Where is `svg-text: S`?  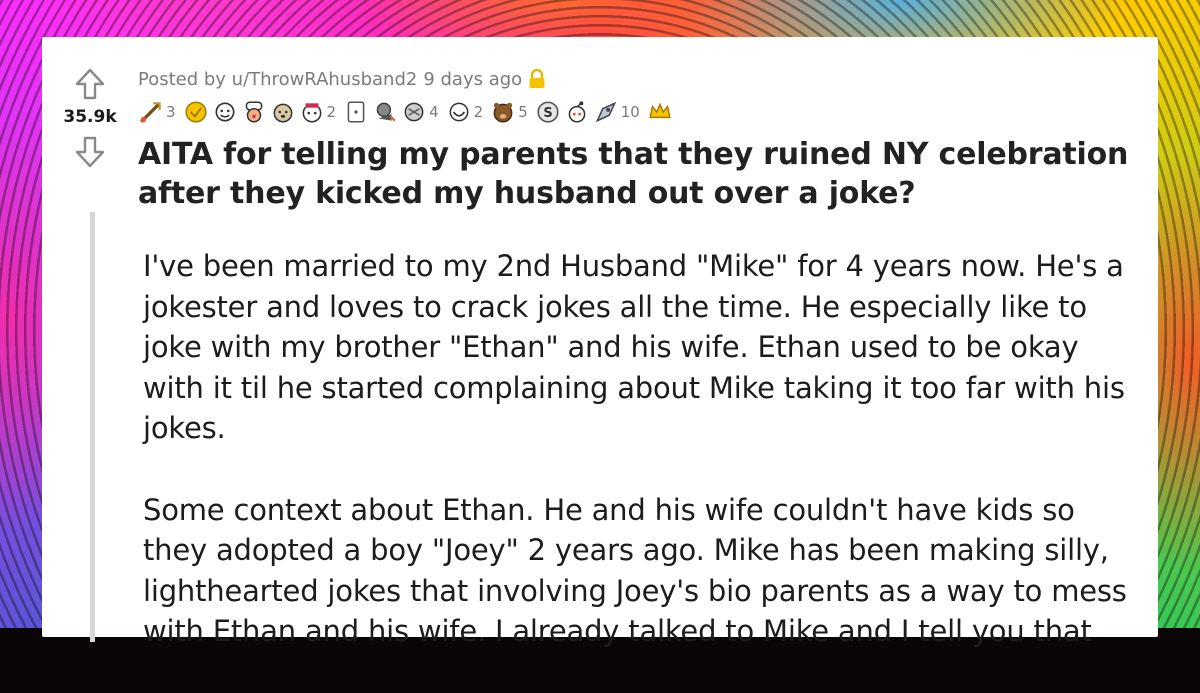
svg-text: S is located at coordinates (547, 113).